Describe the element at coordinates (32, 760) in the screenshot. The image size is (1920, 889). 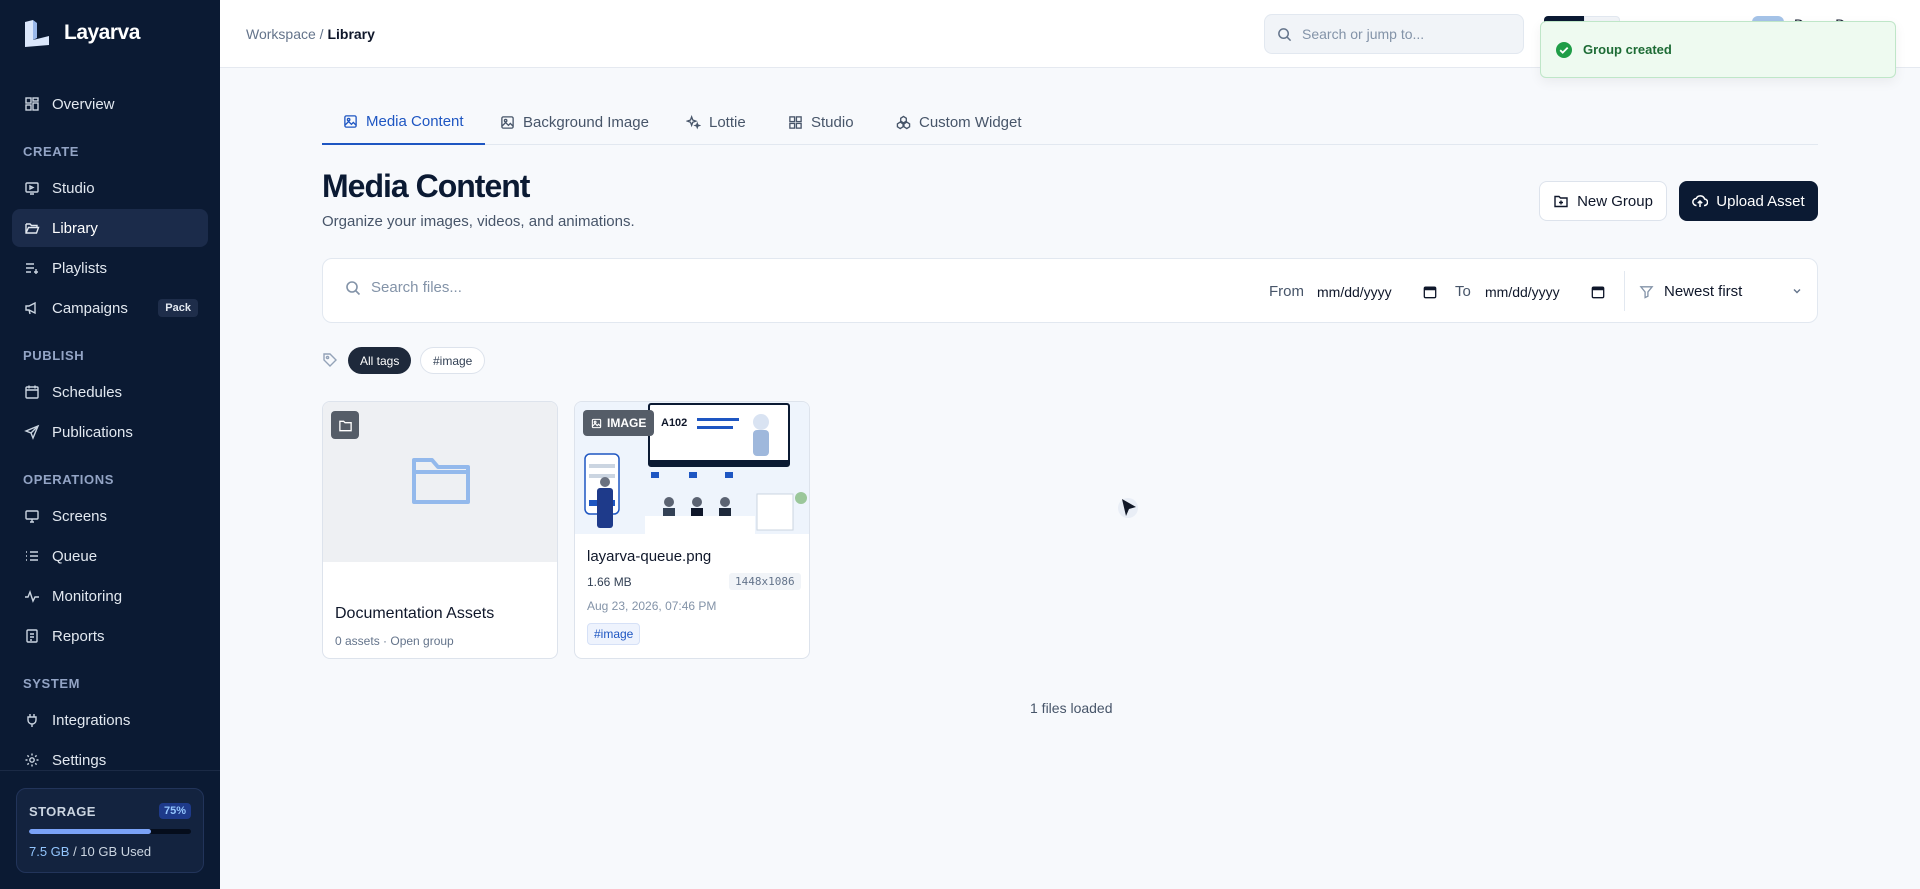
I see `gear-icon` at that location.